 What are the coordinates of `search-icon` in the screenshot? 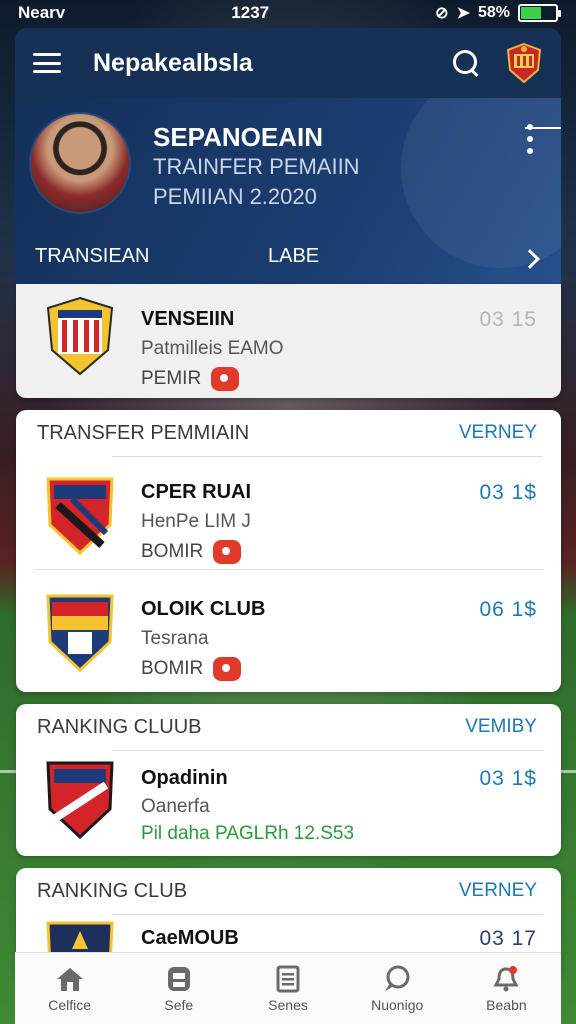 It's located at (466, 63).